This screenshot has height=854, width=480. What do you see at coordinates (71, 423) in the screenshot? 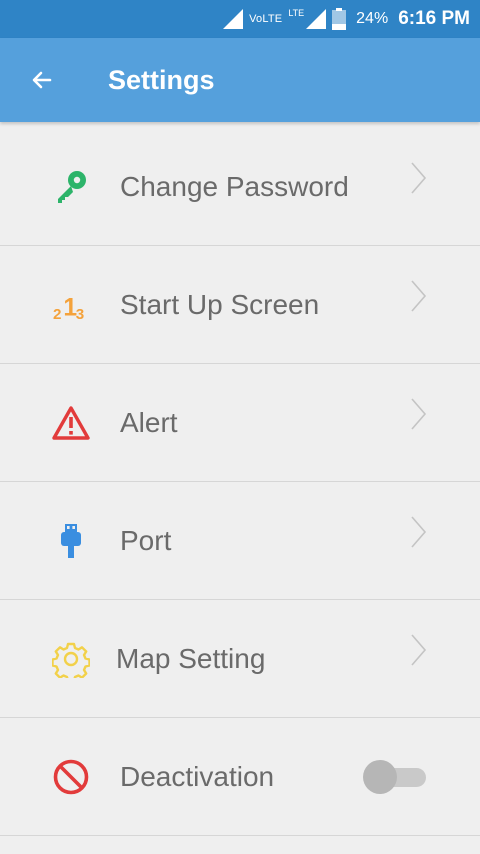
I see `warning-icon` at bounding box center [71, 423].